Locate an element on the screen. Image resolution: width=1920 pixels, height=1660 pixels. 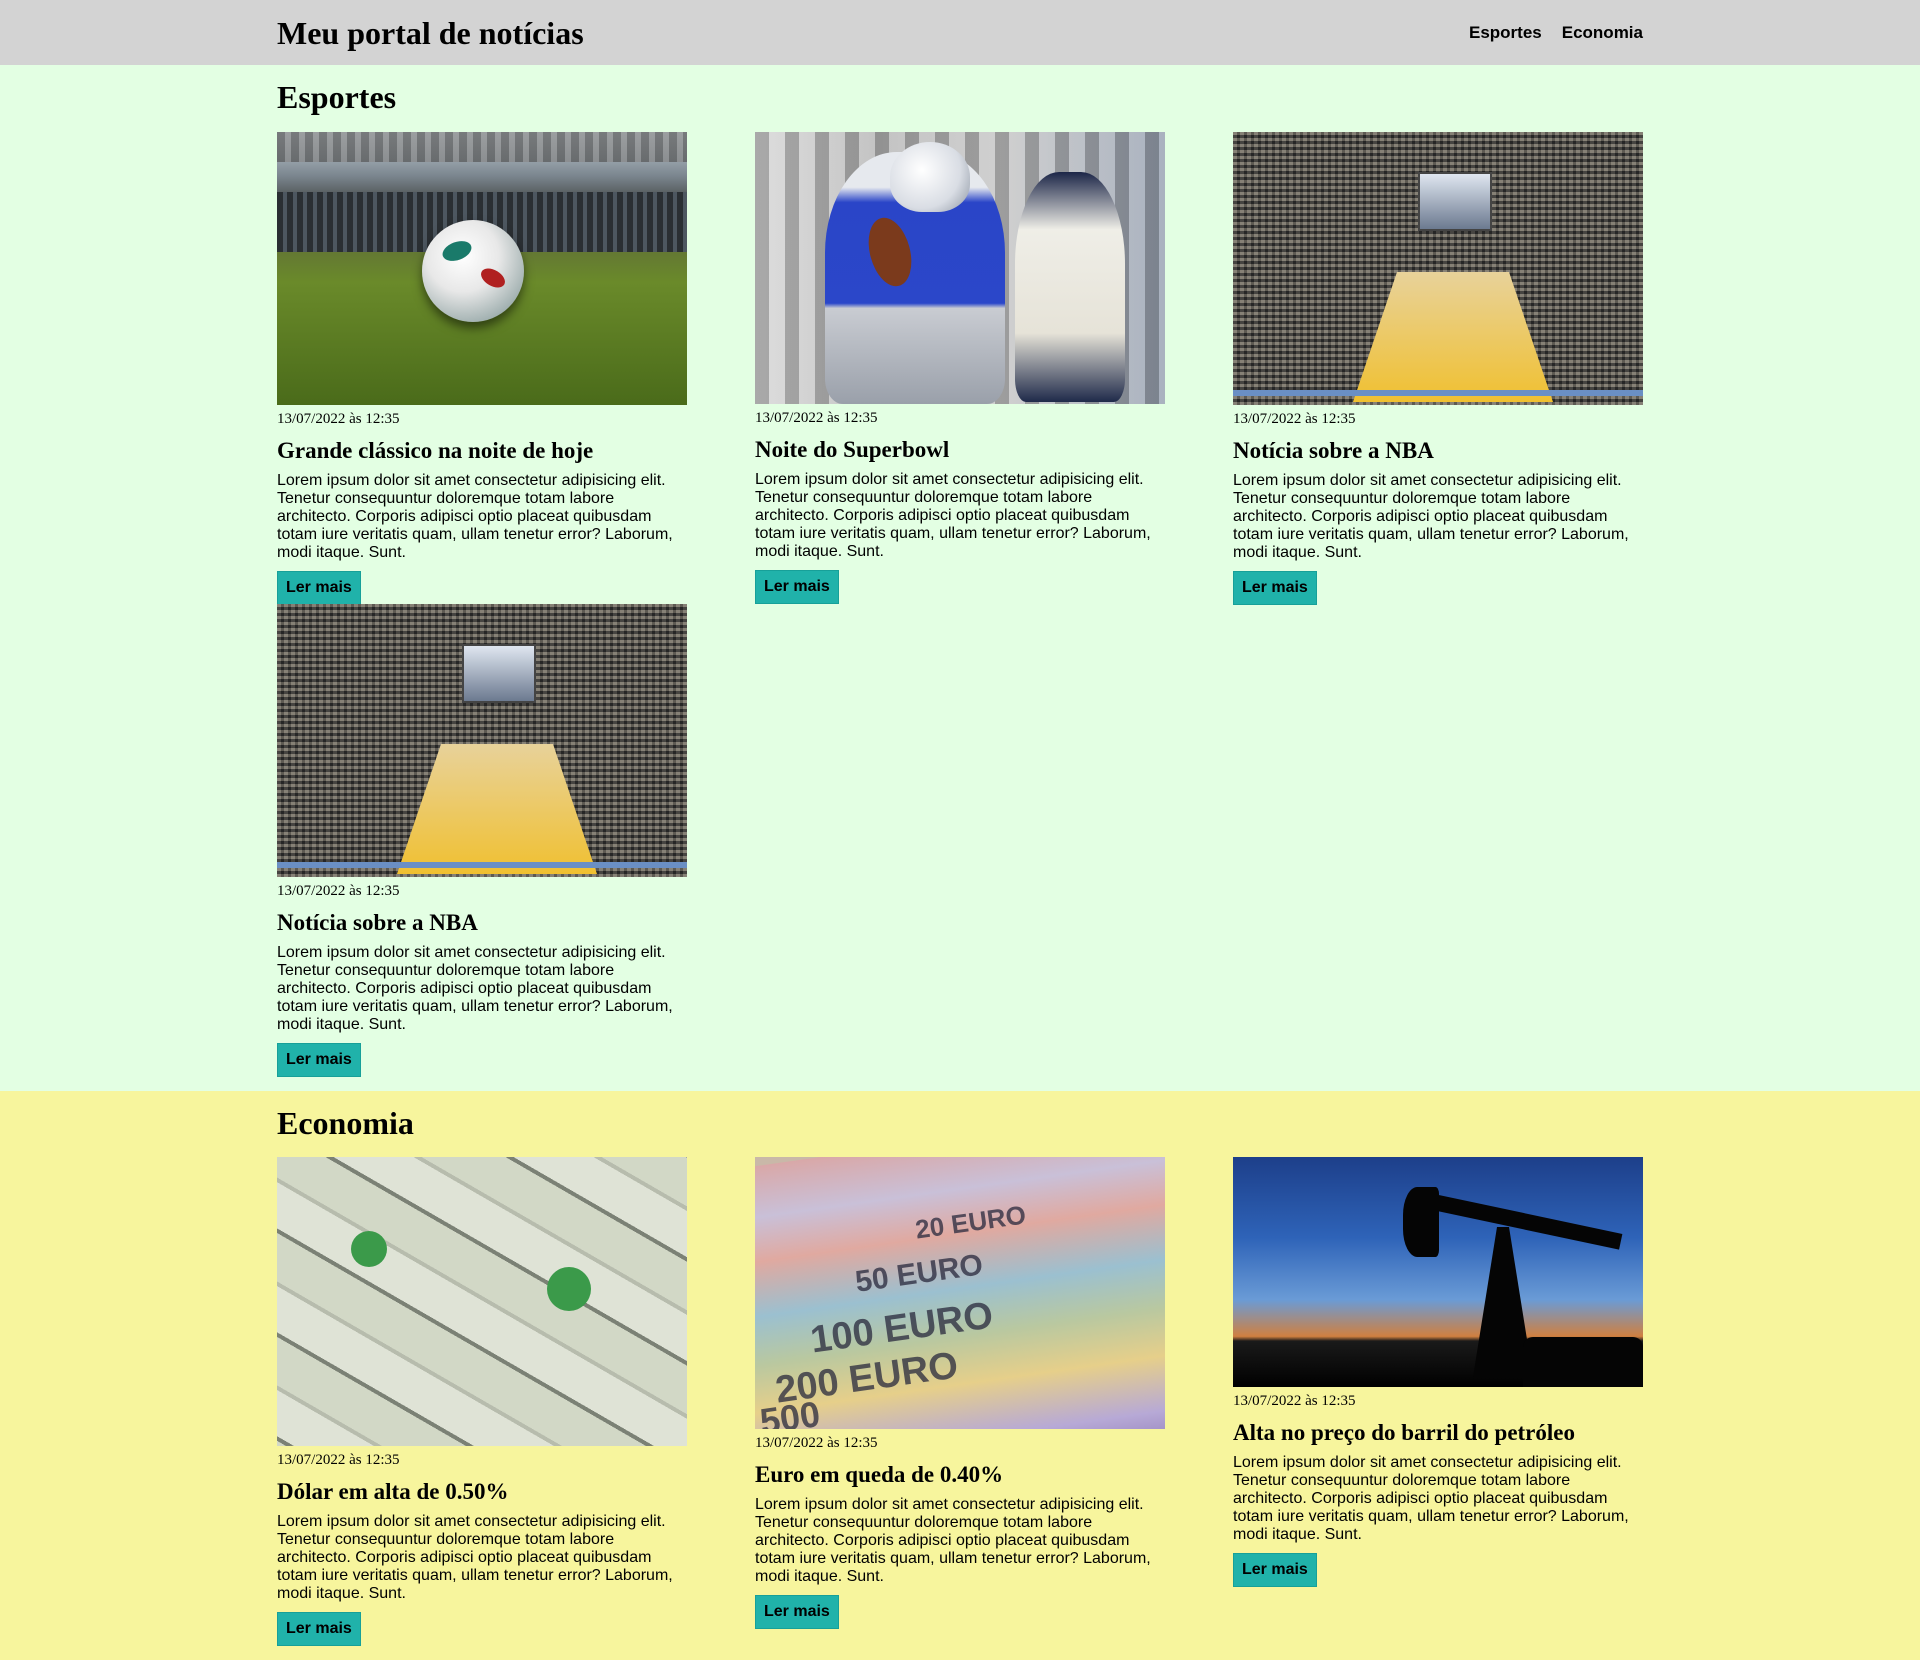
main-nav: Esportes Economia is located at coordinates (1556, 33).